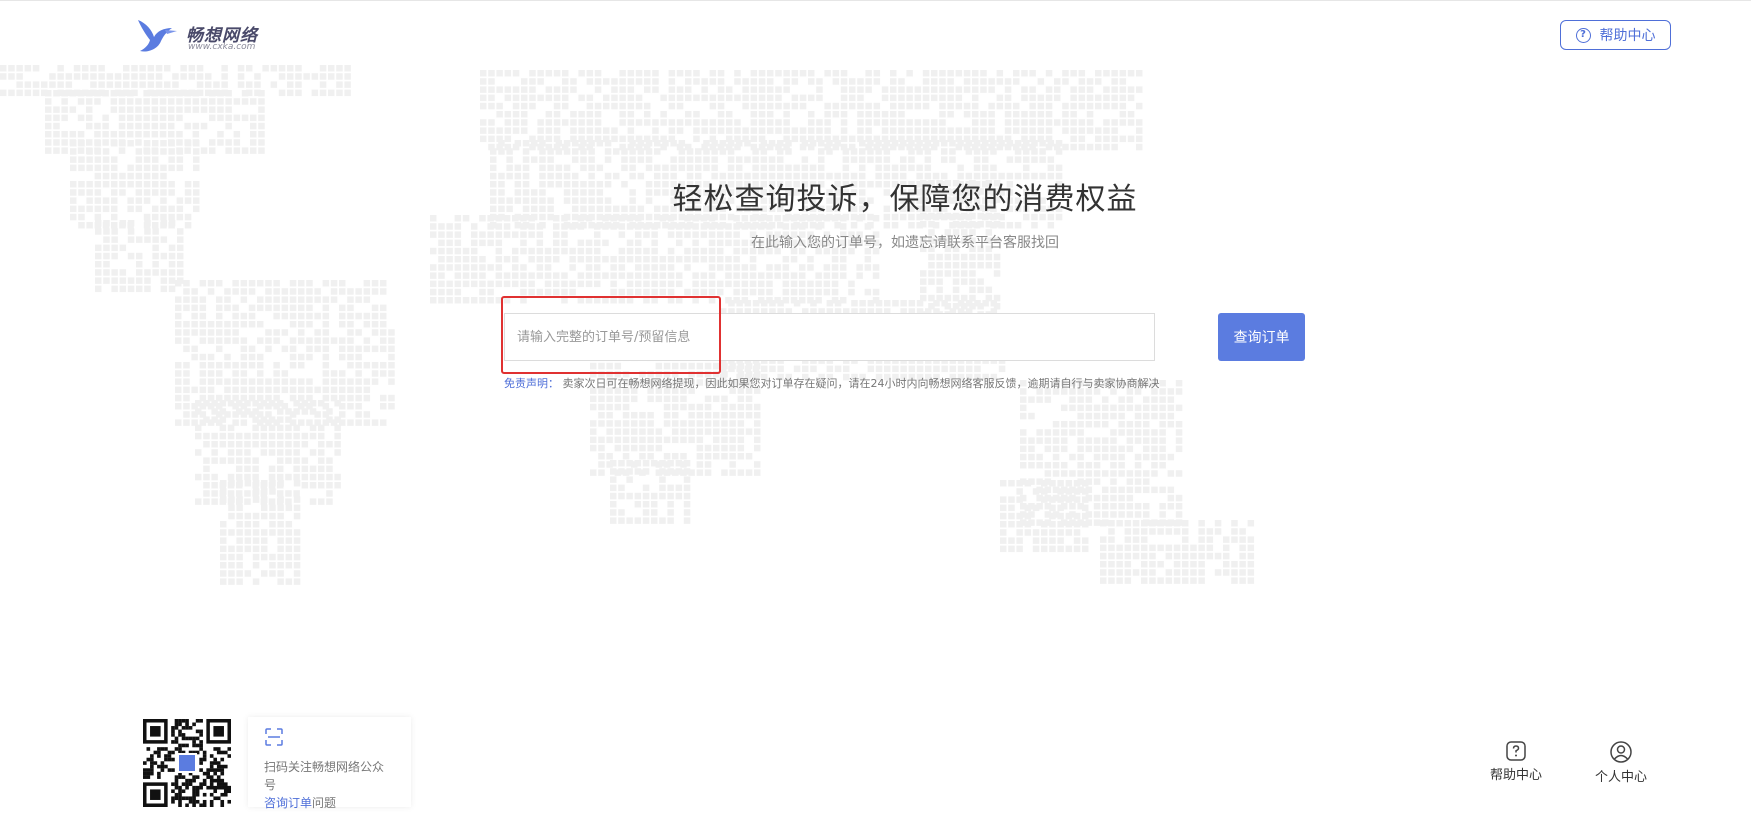 This screenshot has height=830, width=1751. What do you see at coordinates (1261, 337) in the screenshot?
I see `query-order-button: 查询订单` at bounding box center [1261, 337].